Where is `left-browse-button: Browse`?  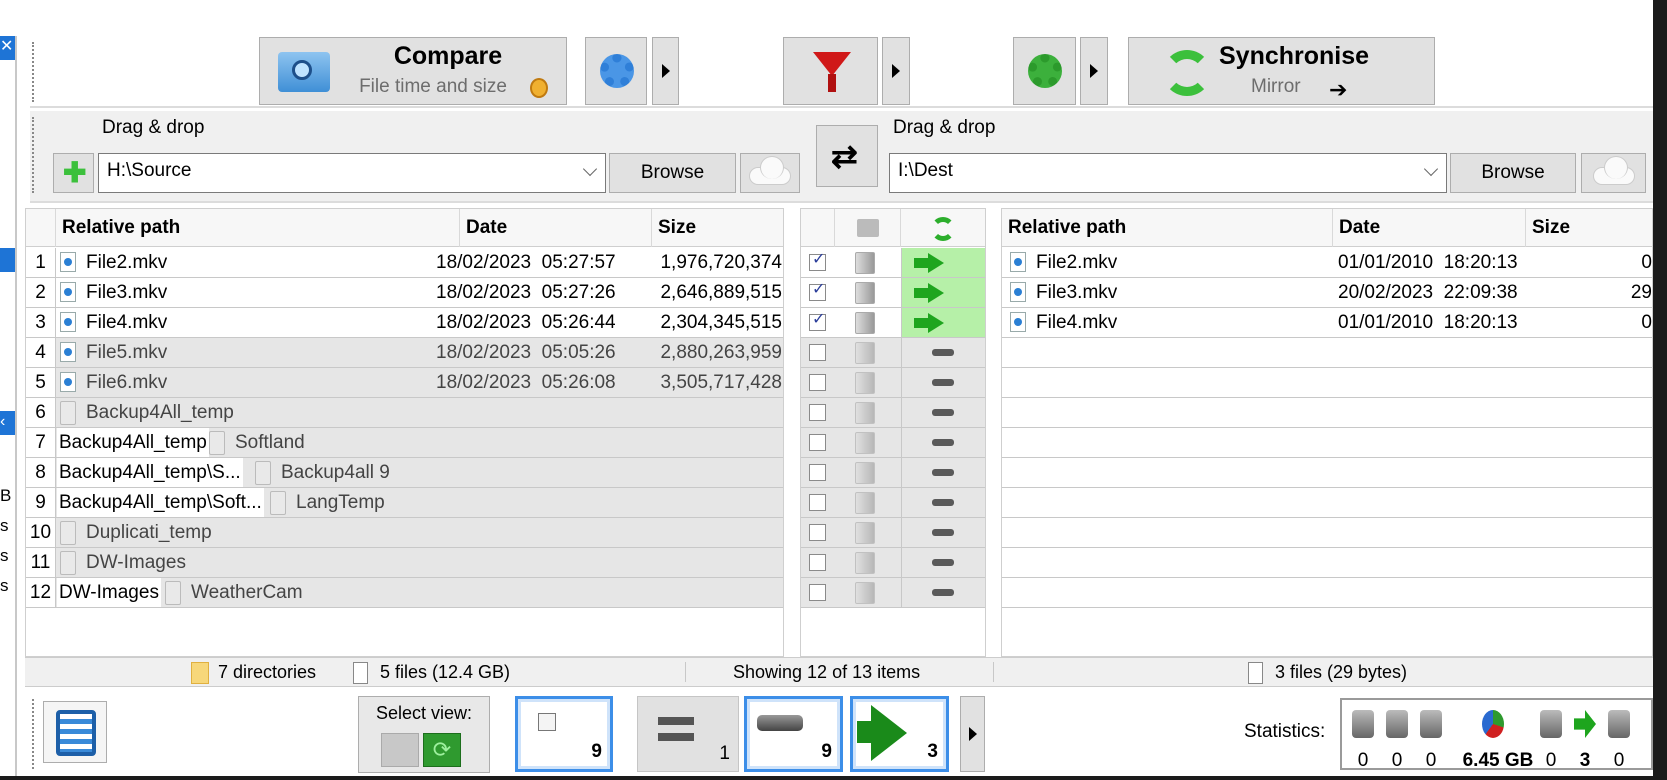 left-browse-button: Browse is located at coordinates (672, 173).